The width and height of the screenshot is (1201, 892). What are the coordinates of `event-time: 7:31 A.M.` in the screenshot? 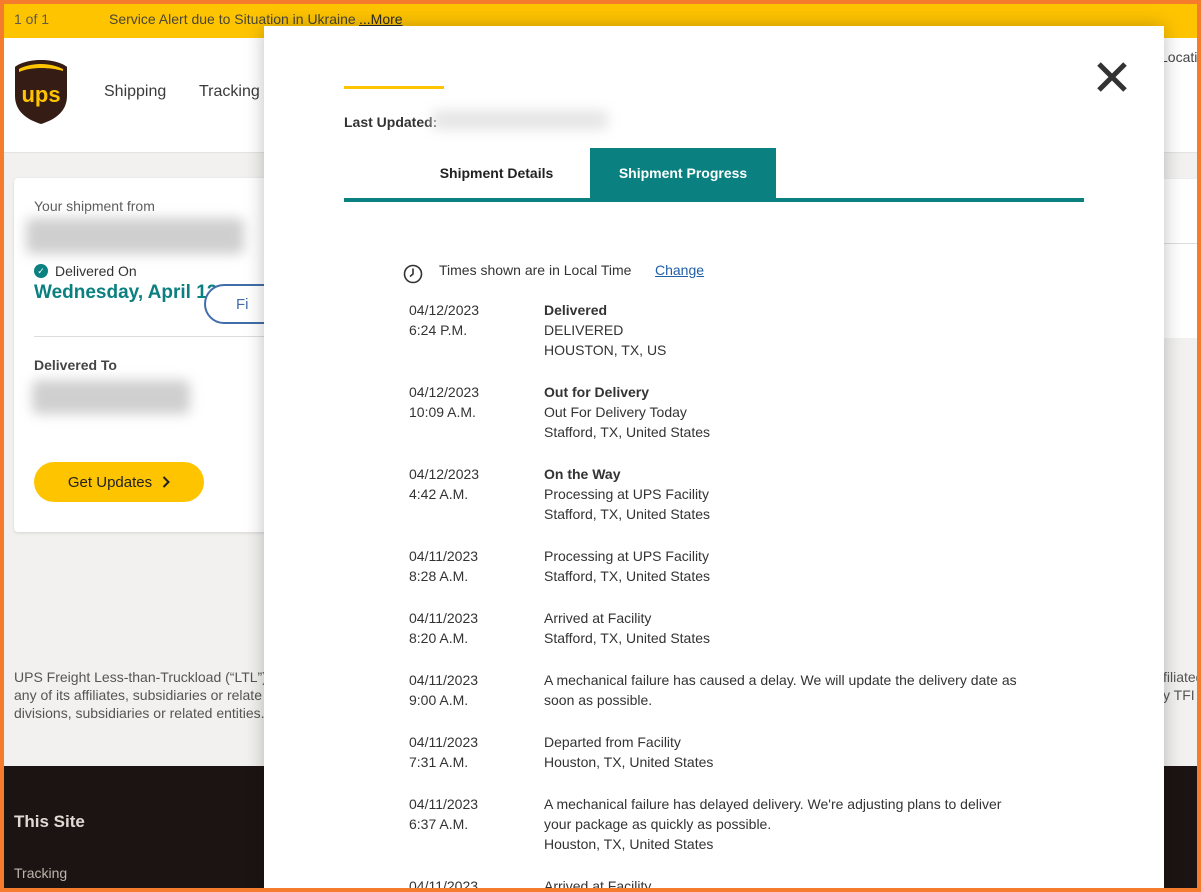 It's located at (439, 762).